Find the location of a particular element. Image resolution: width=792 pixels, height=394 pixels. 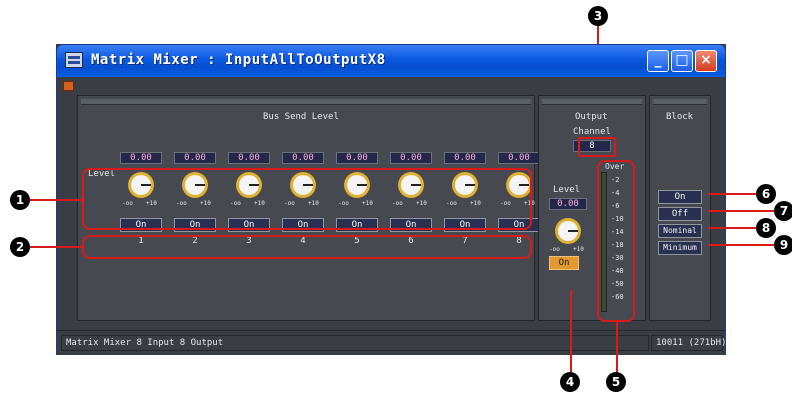

callout-7: 7 is located at coordinates (783, 211).